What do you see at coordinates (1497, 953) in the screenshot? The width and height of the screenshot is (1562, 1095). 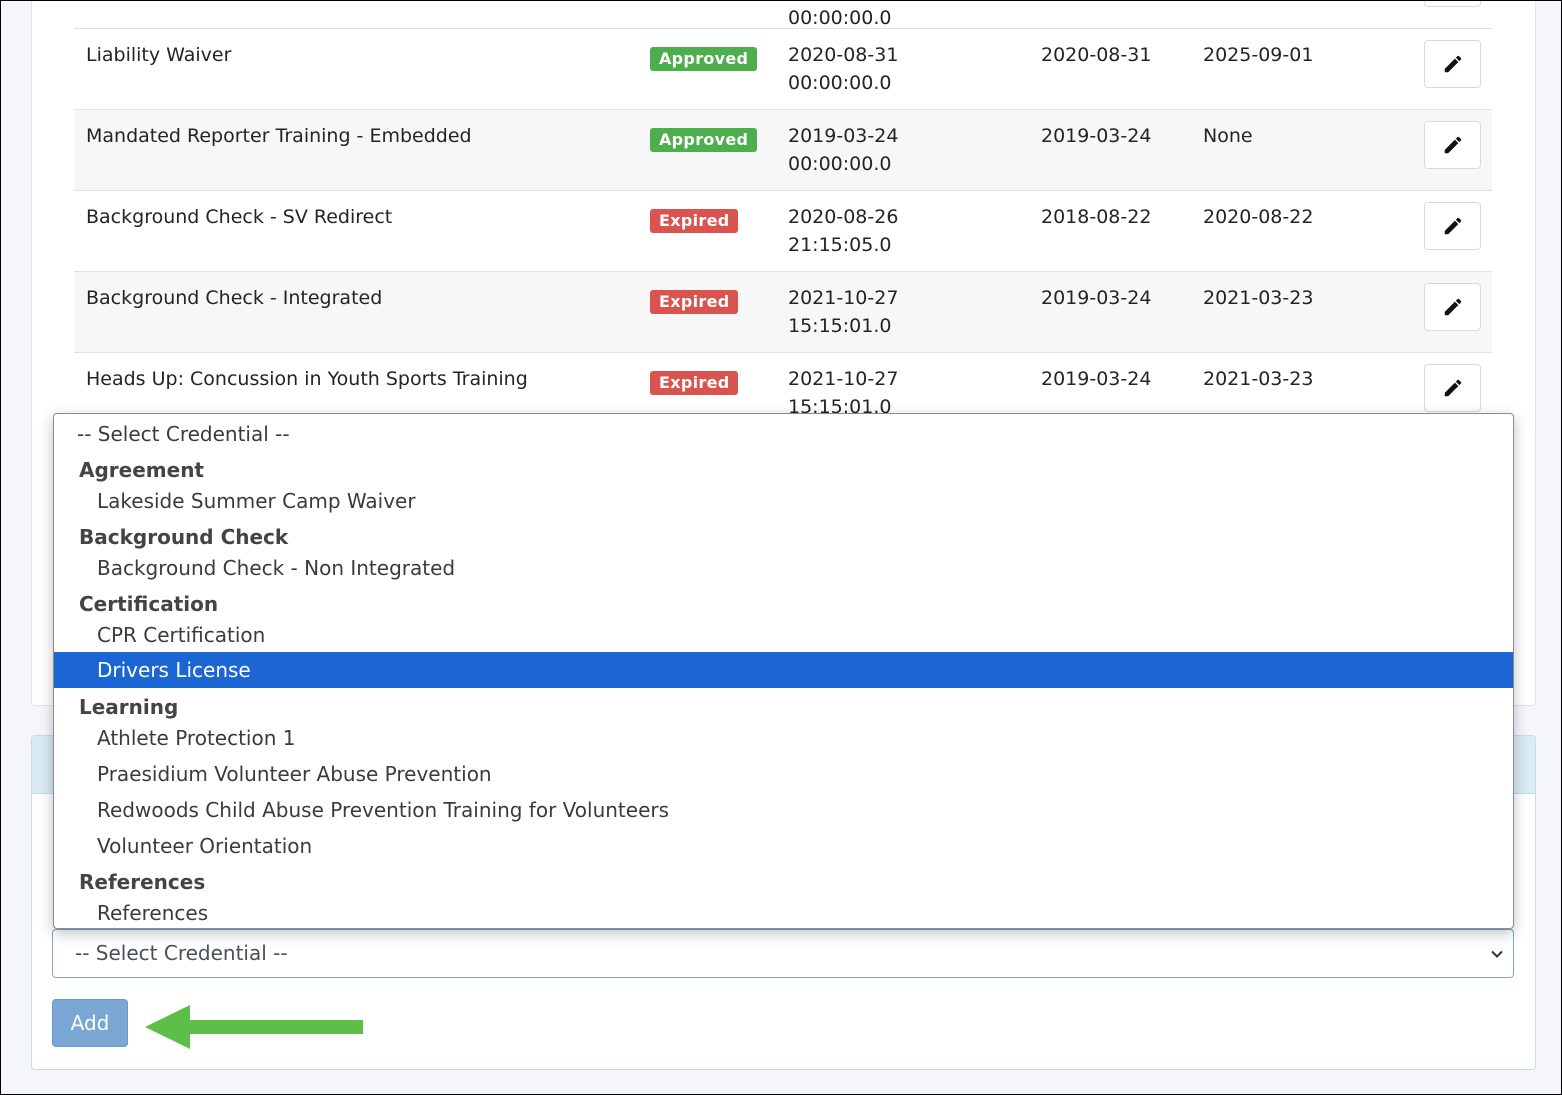 I see `chevron-down-icon` at bounding box center [1497, 953].